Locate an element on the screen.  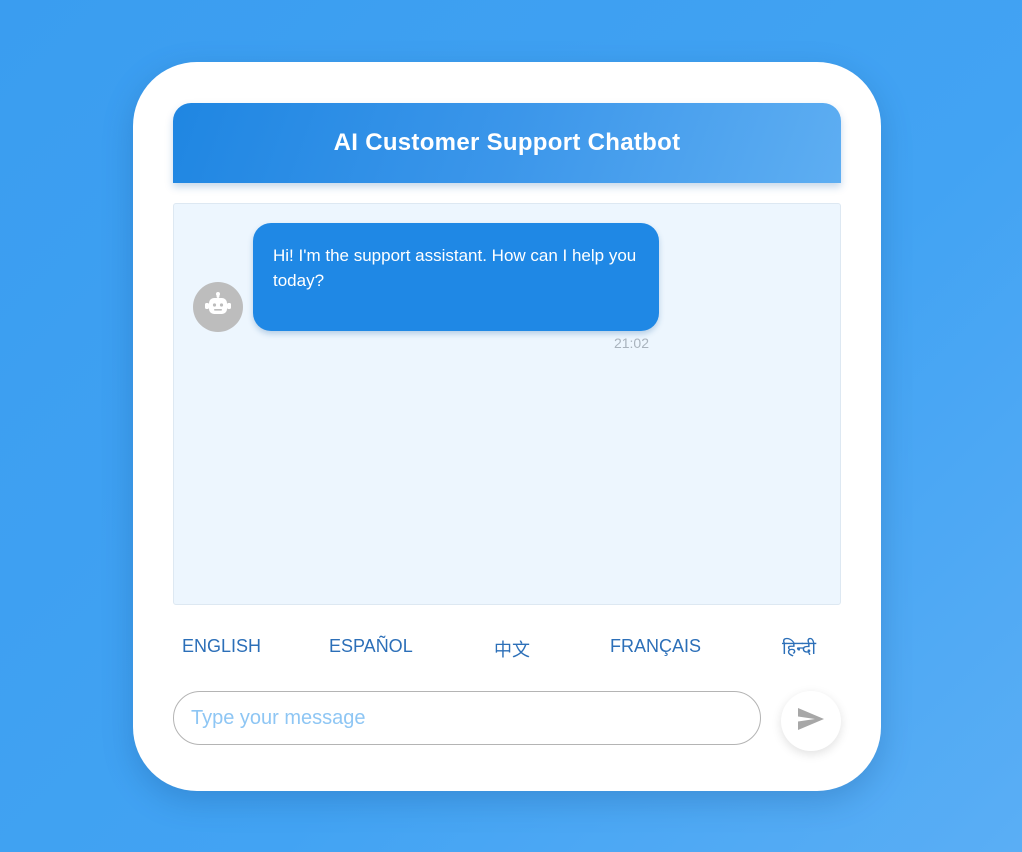
send-button is located at coordinates (811, 721).